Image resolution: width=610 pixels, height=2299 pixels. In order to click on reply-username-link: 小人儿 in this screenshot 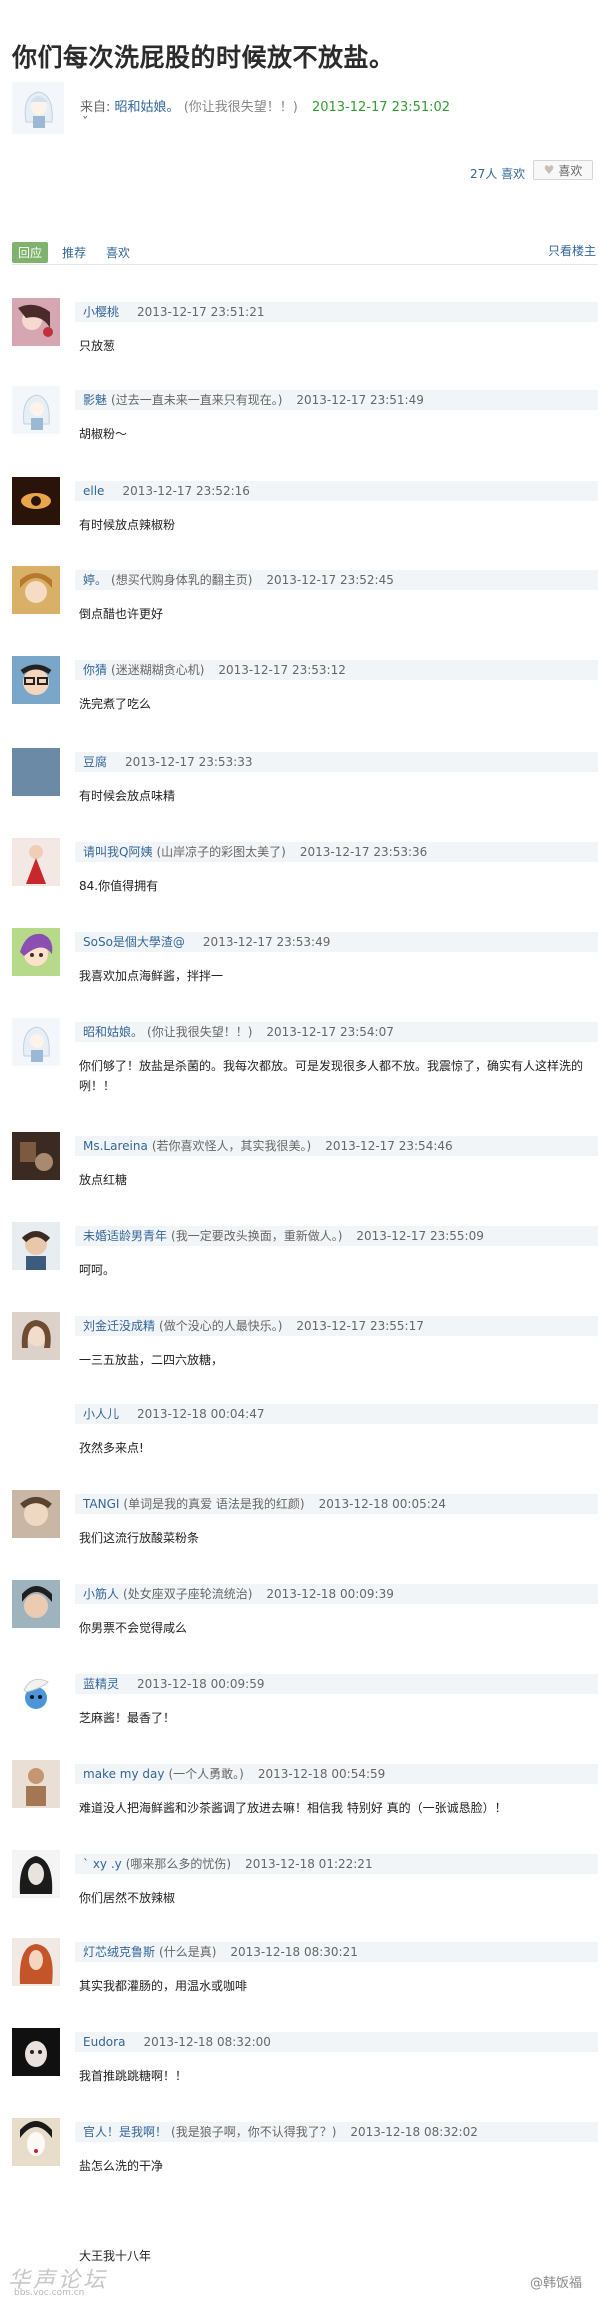, I will do `click(101, 1414)`.